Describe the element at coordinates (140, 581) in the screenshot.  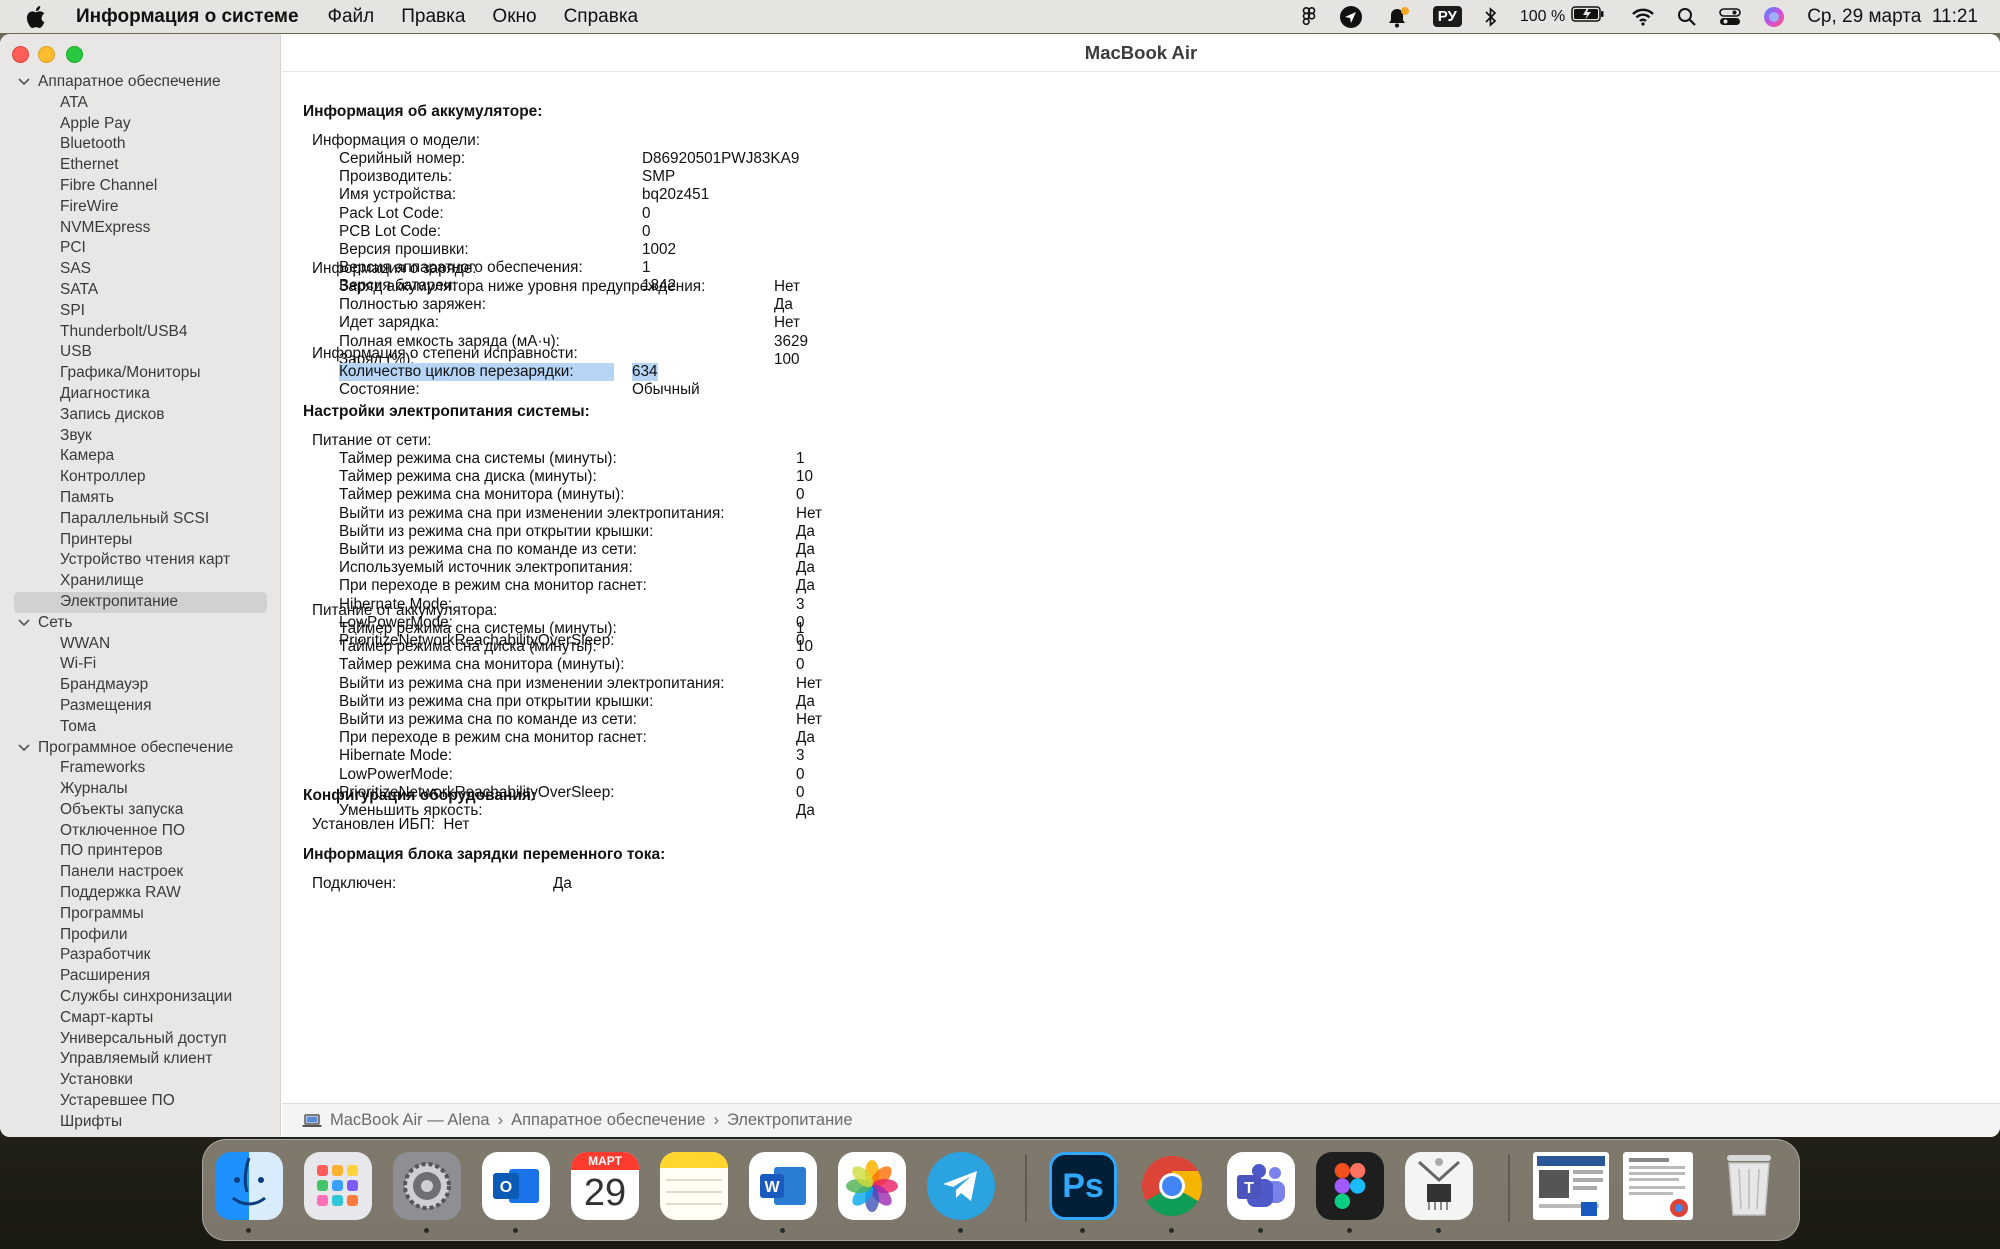
I see `sidebar-item: Хранилище` at that location.